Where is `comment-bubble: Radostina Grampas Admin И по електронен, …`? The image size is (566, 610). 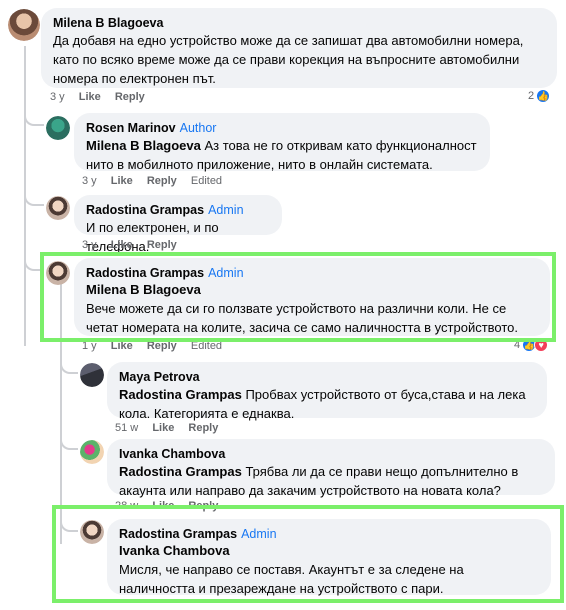 comment-bubble: Radostina Grampas Admin И по електронен, … is located at coordinates (178, 224).